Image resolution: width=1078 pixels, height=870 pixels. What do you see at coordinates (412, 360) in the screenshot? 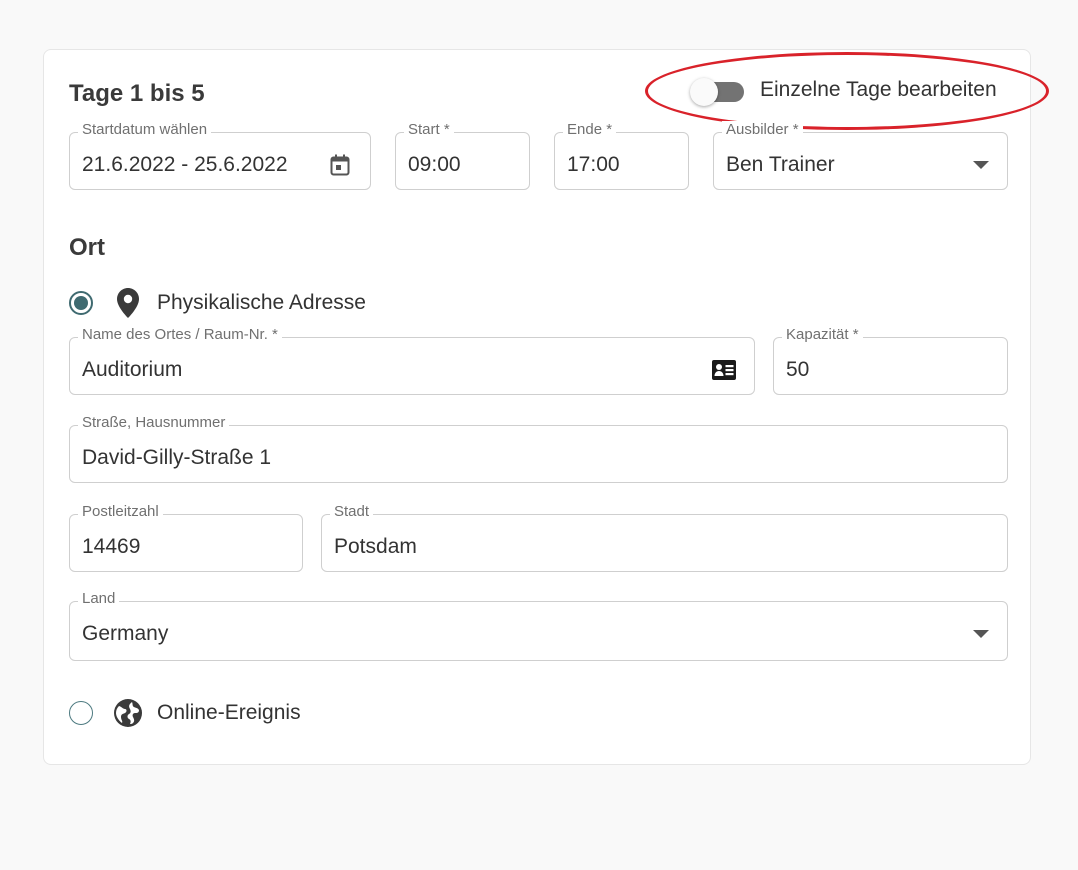
I see `place-name-field: Name des Ortes / Raum-Nr. * Auditorium` at bounding box center [412, 360].